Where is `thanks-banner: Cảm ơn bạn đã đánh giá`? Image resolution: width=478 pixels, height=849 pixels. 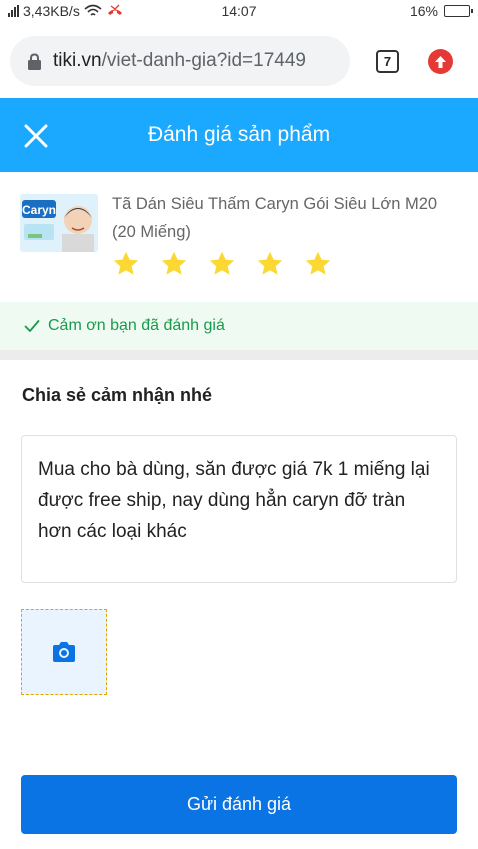
thanks-banner: Cảm ơn bạn đã đánh giá is located at coordinates (239, 326).